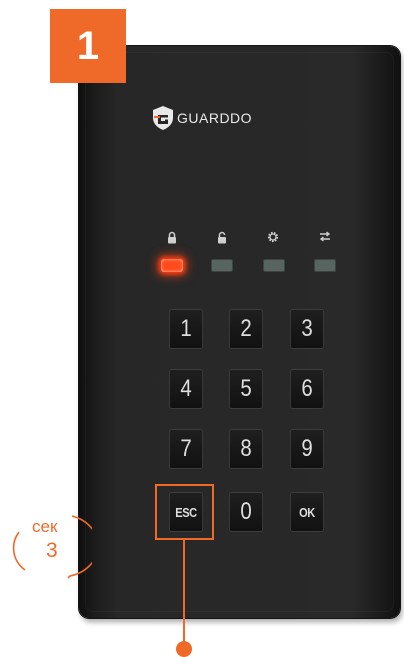  I want to click on timer-value: 3, so click(52, 550).